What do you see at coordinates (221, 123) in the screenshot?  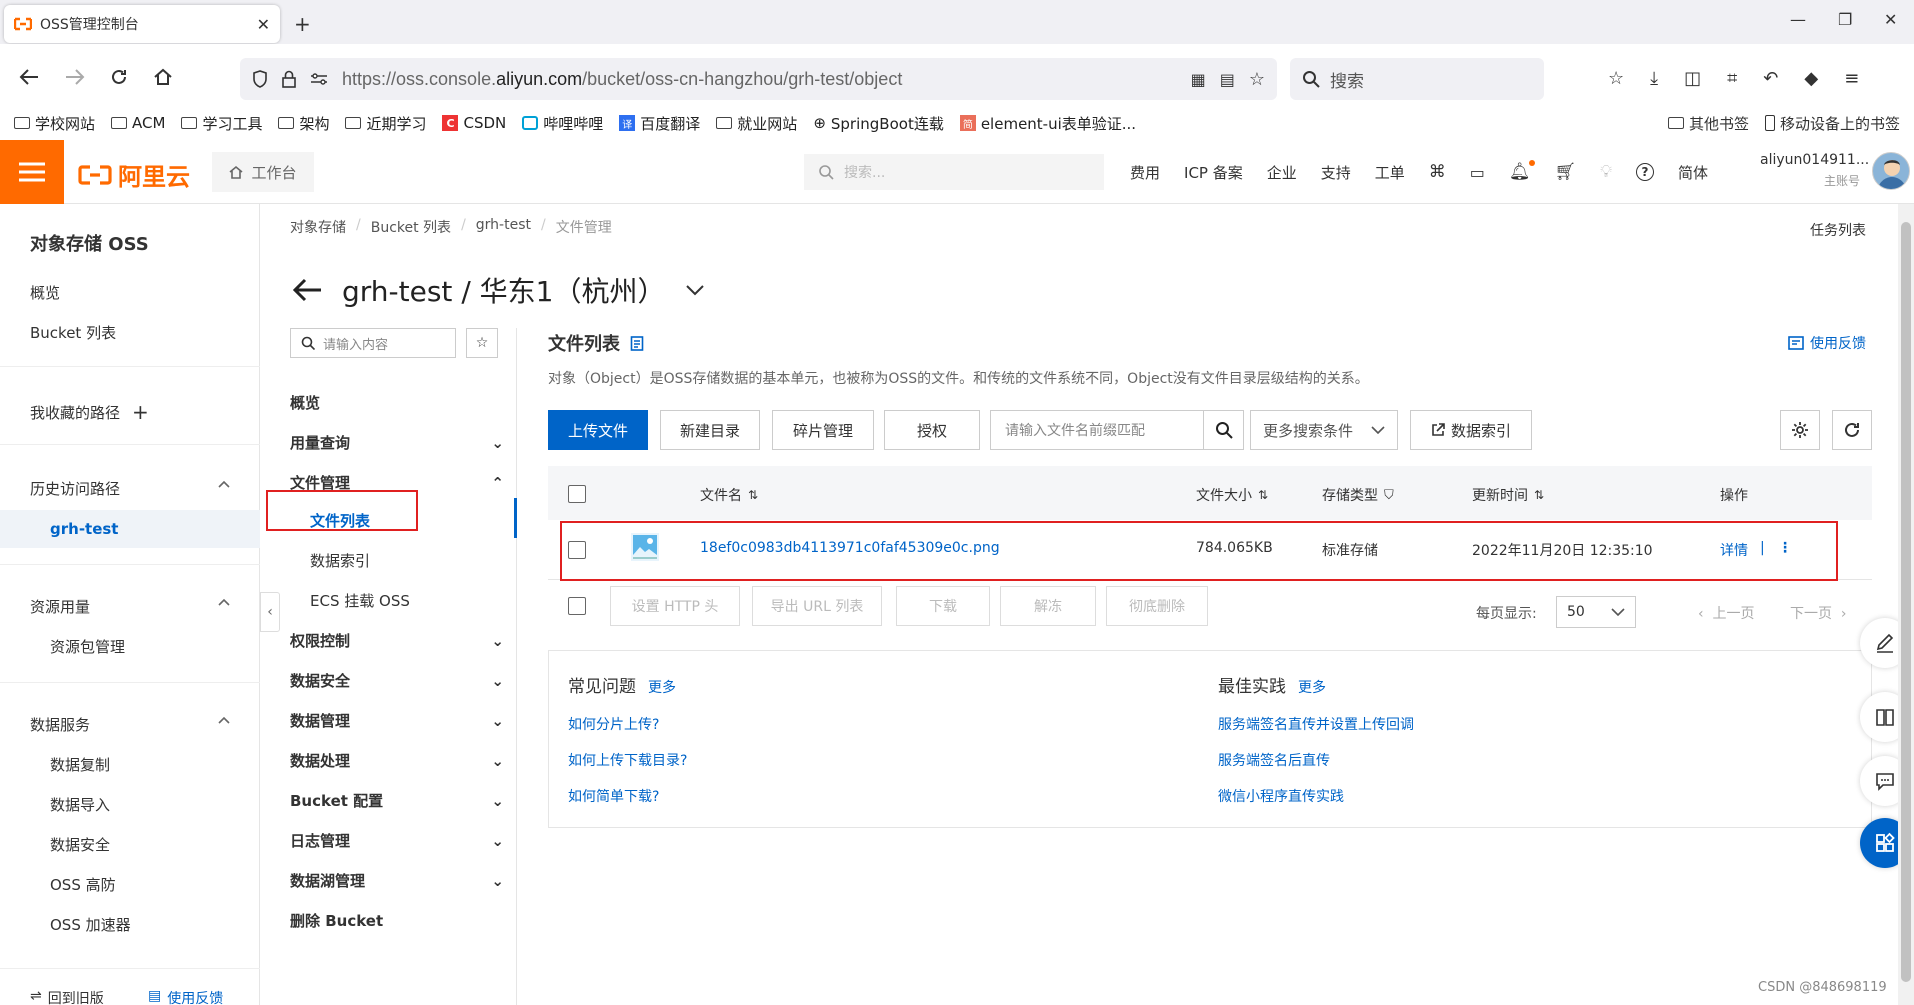 I see `bookmark-item: 学习工具` at bounding box center [221, 123].